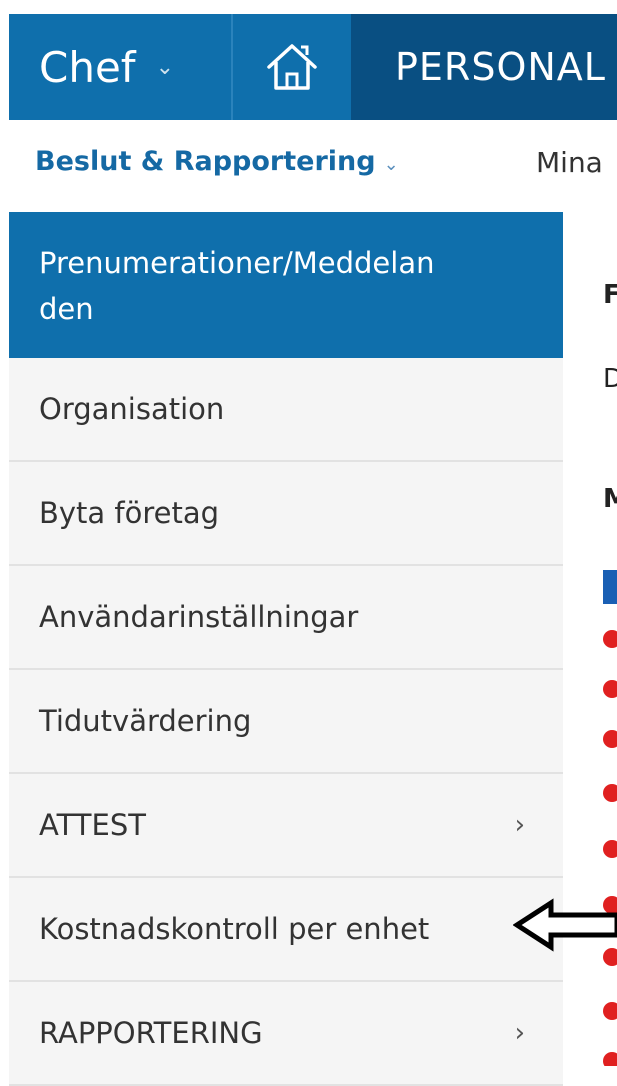 The image size is (617, 1086). I want to click on content-subheading: M, so click(610, 499).